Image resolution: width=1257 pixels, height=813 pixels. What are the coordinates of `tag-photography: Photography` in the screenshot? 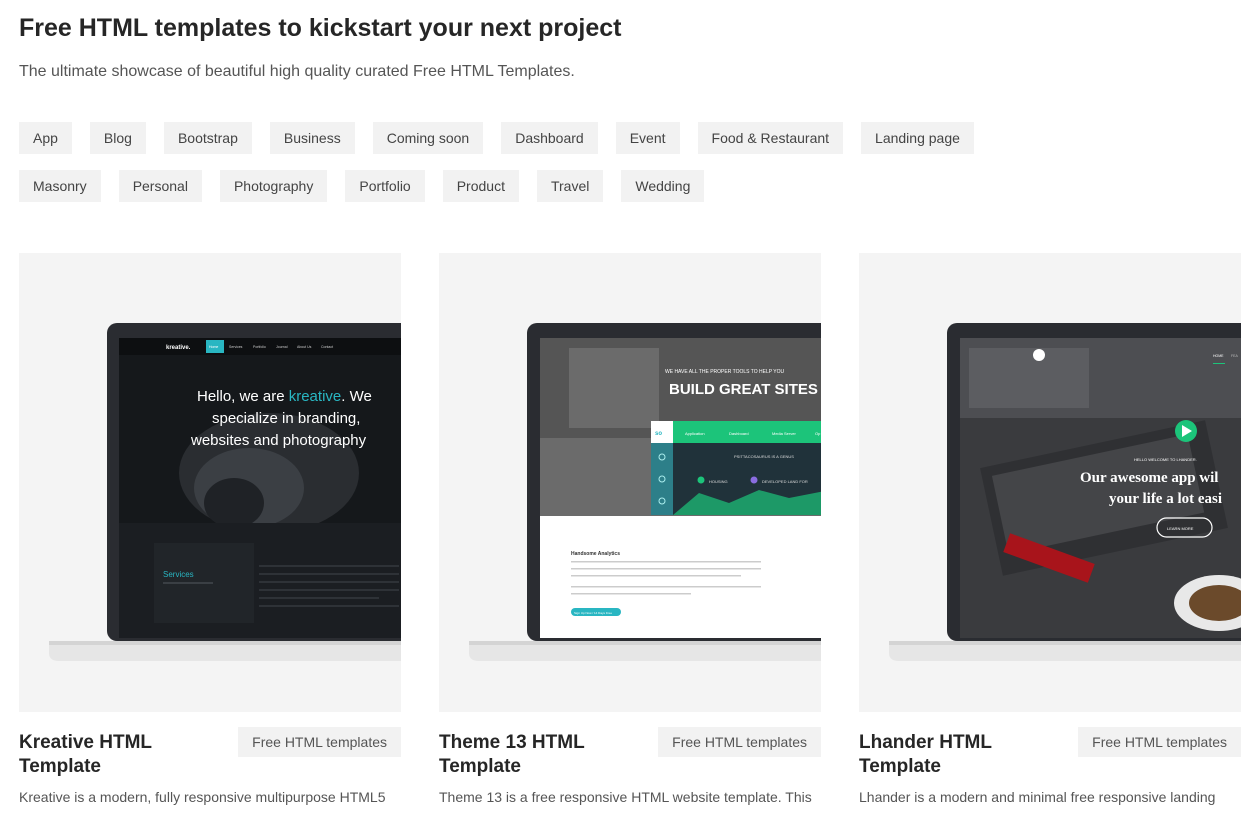 It's located at (273, 186).